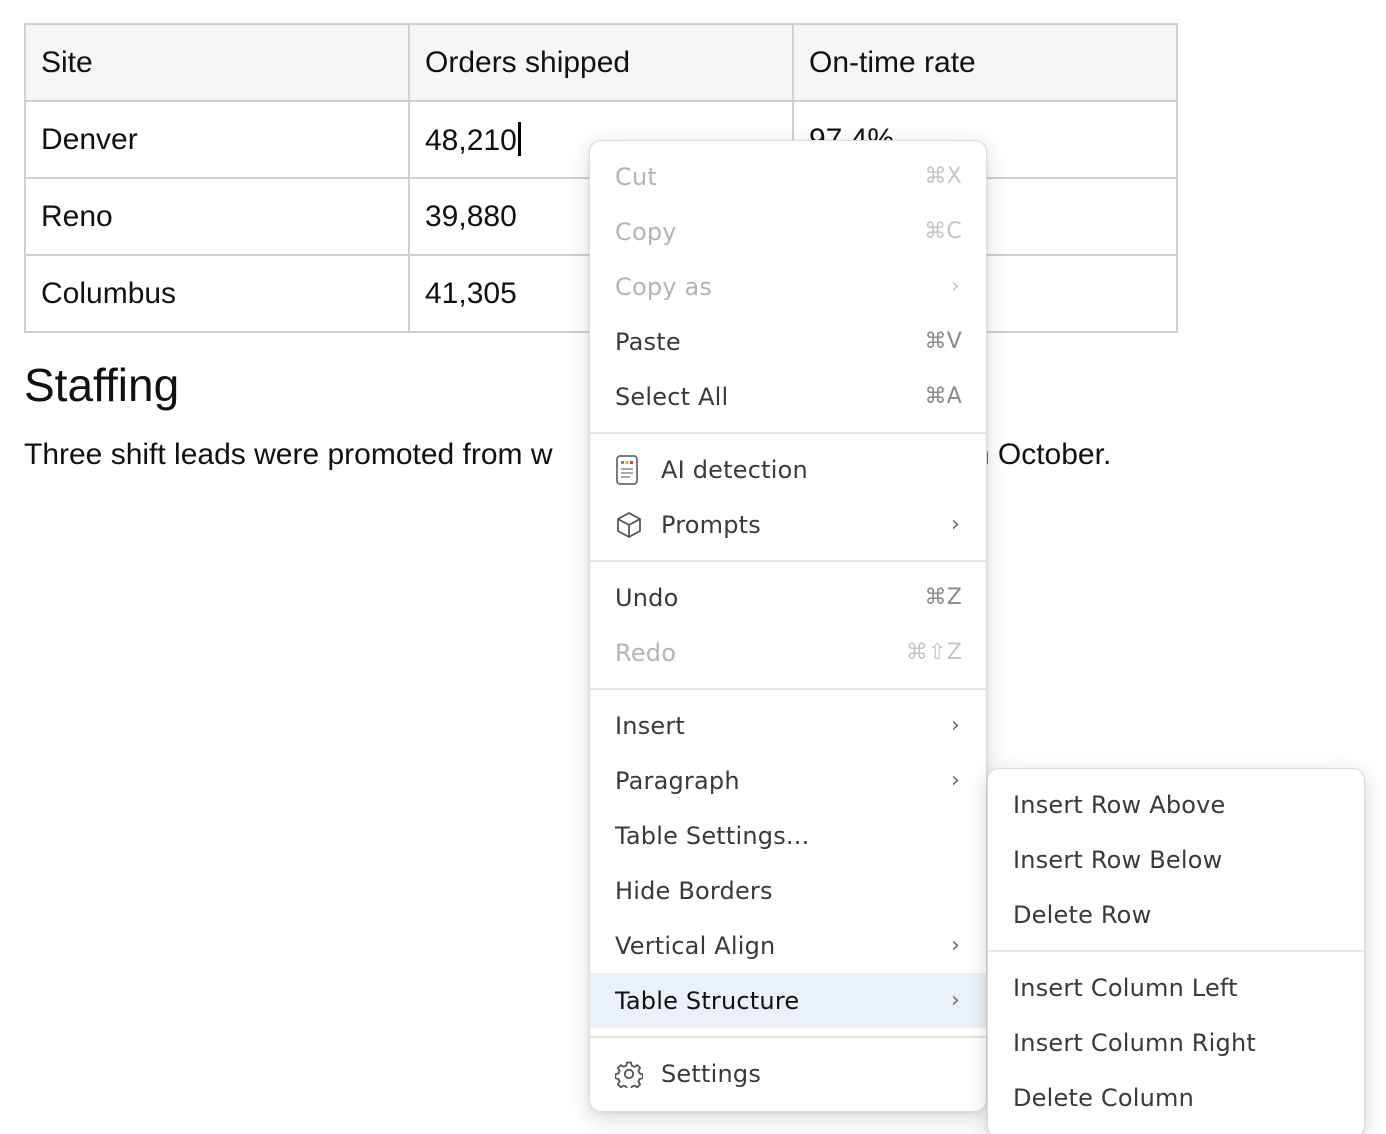  I want to click on gear-icon, so click(630, 1074).